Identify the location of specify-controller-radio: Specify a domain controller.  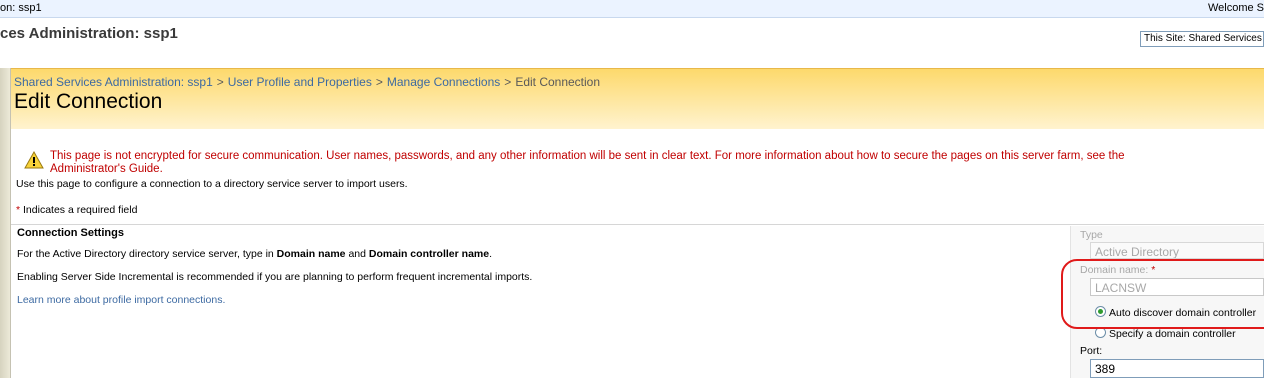
(1165, 333).